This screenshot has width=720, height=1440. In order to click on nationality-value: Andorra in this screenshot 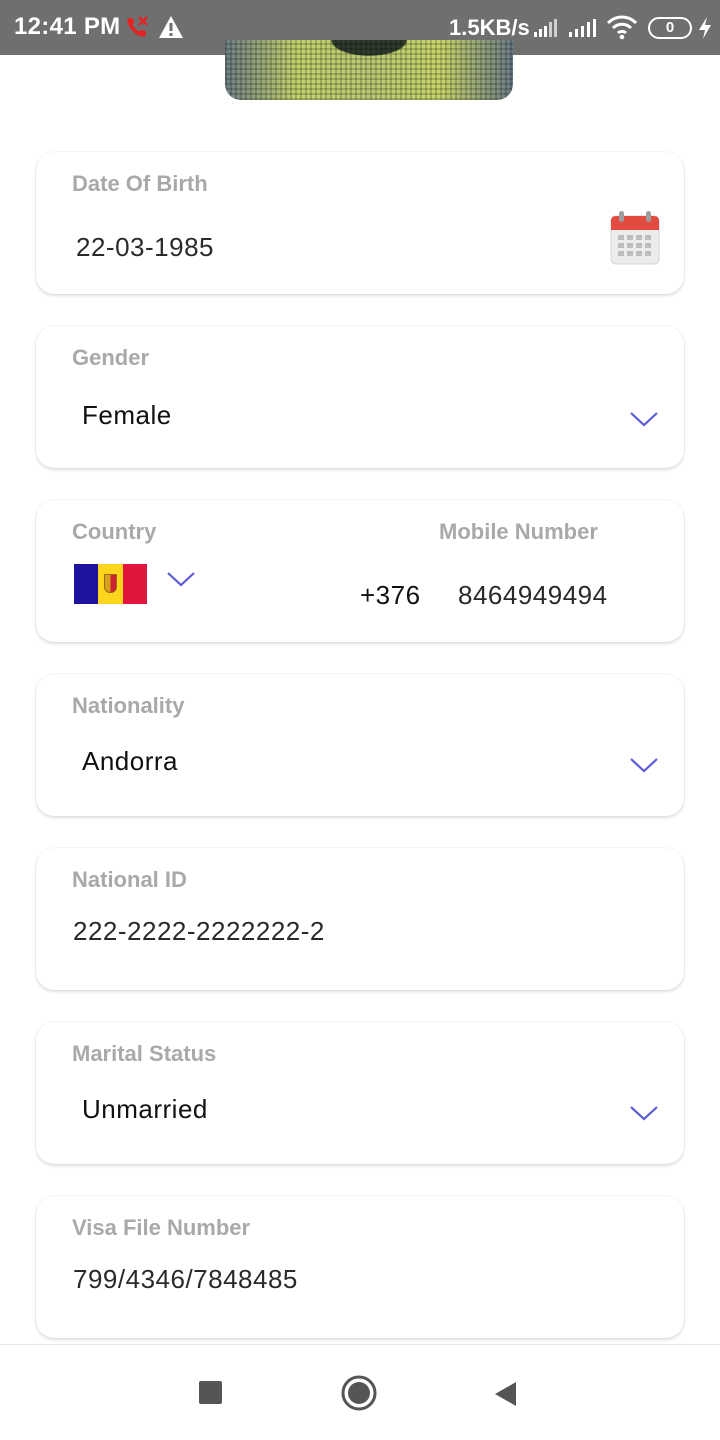, I will do `click(130, 761)`.